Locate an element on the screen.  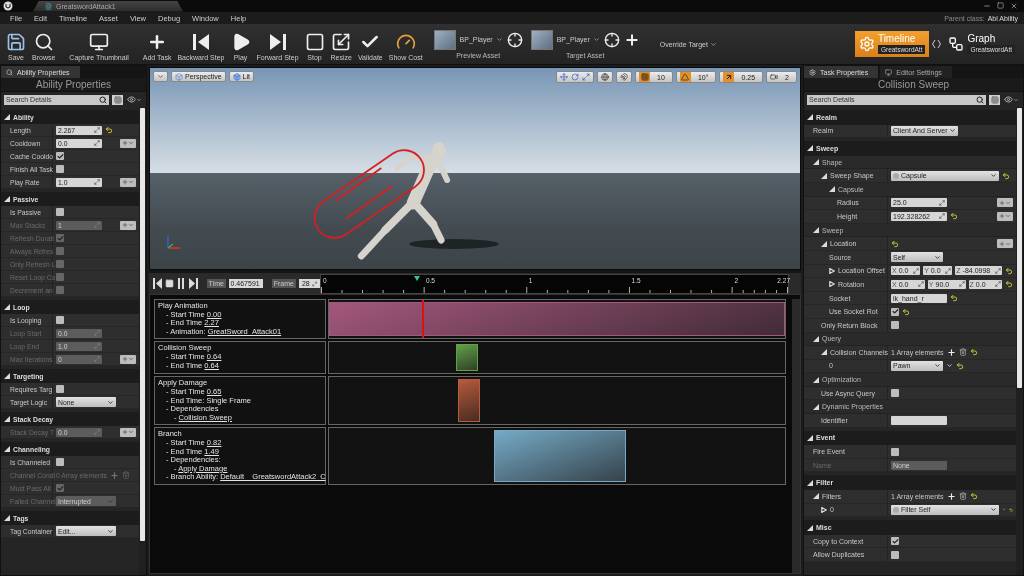
close-icon is located at coordinates (1014, 6).